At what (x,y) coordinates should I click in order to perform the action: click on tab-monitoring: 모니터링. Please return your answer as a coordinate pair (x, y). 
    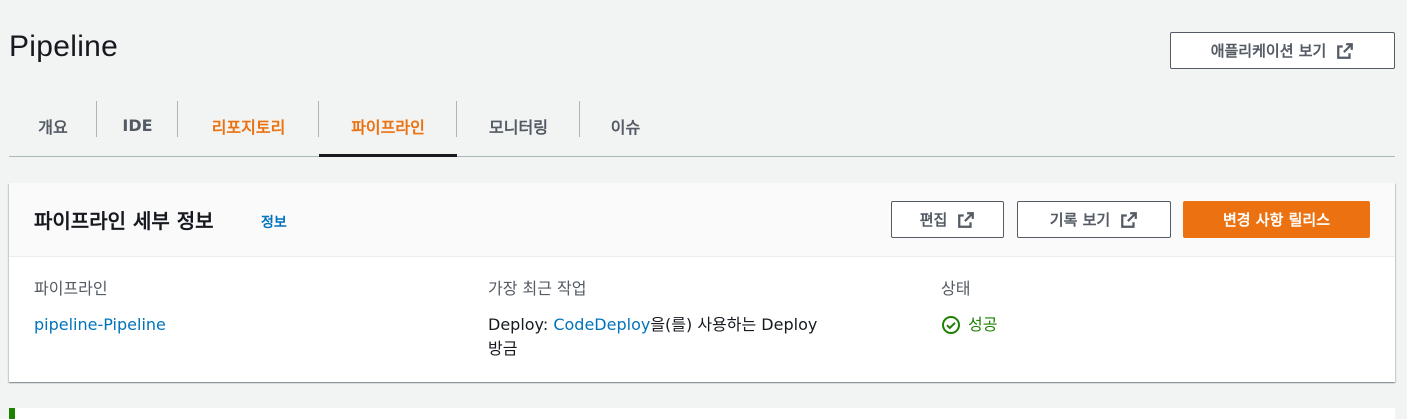
    Looking at the image, I should click on (518, 125).